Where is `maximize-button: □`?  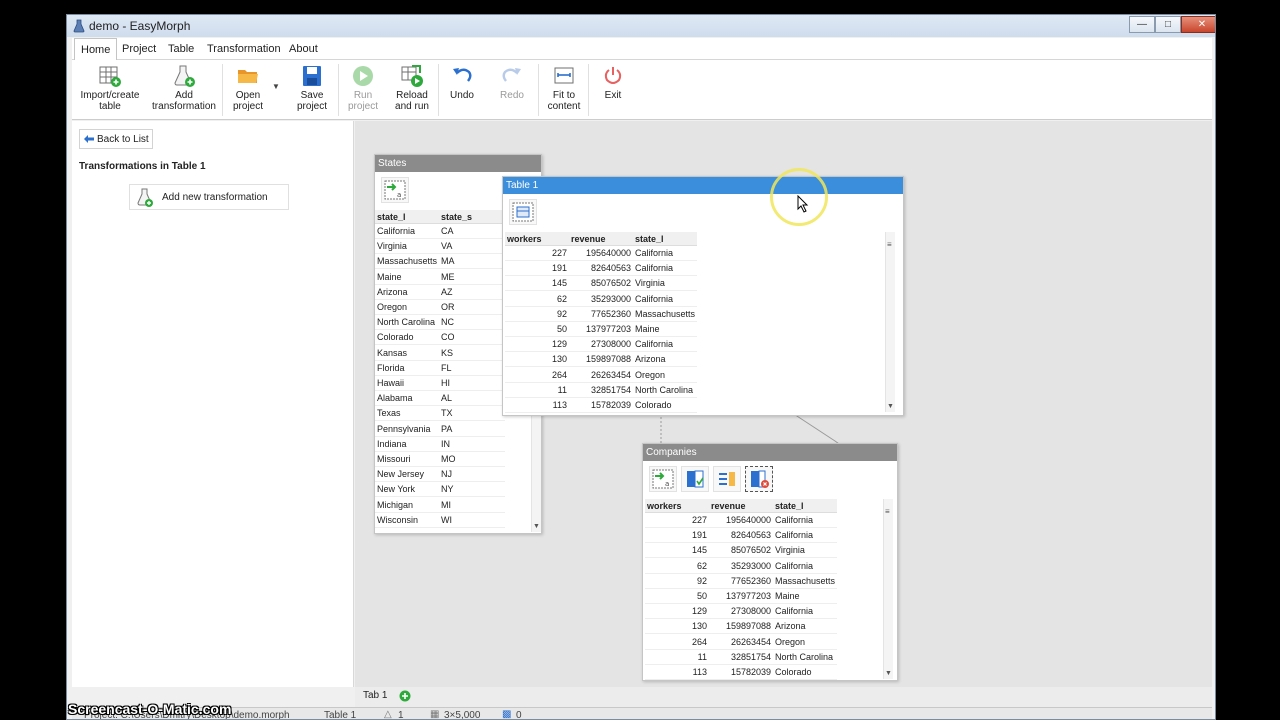
maximize-button: □ is located at coordinates (1168, 24).